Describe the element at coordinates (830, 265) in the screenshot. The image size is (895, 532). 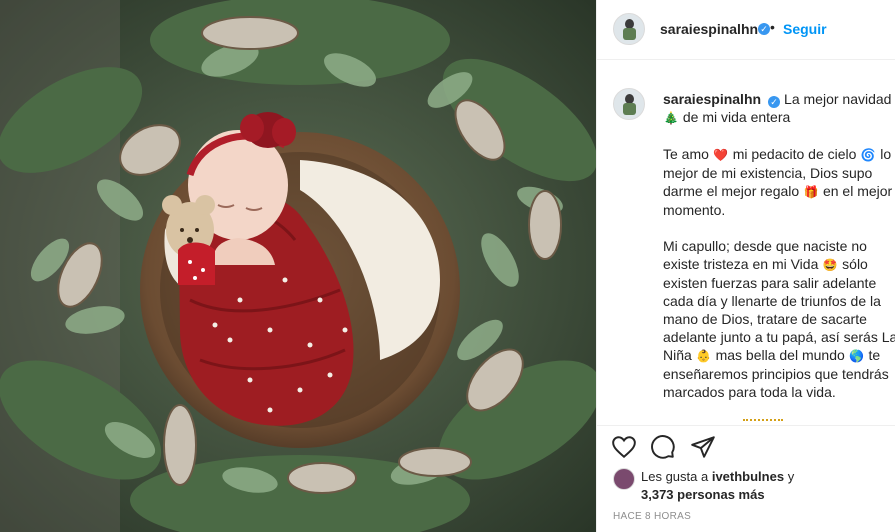
I see `emoji-icon: 🤩` at that location.